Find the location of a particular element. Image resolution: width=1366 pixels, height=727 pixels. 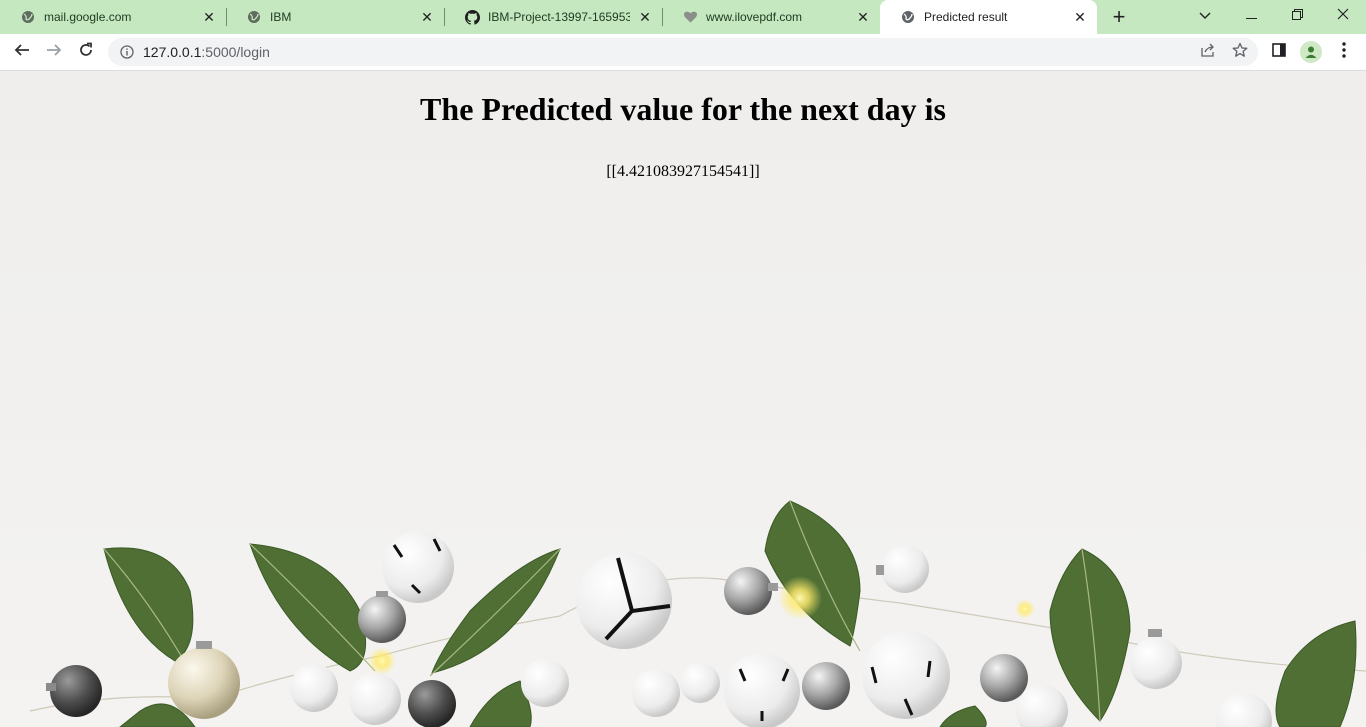

github-icon is located at coordinates (472, 17).